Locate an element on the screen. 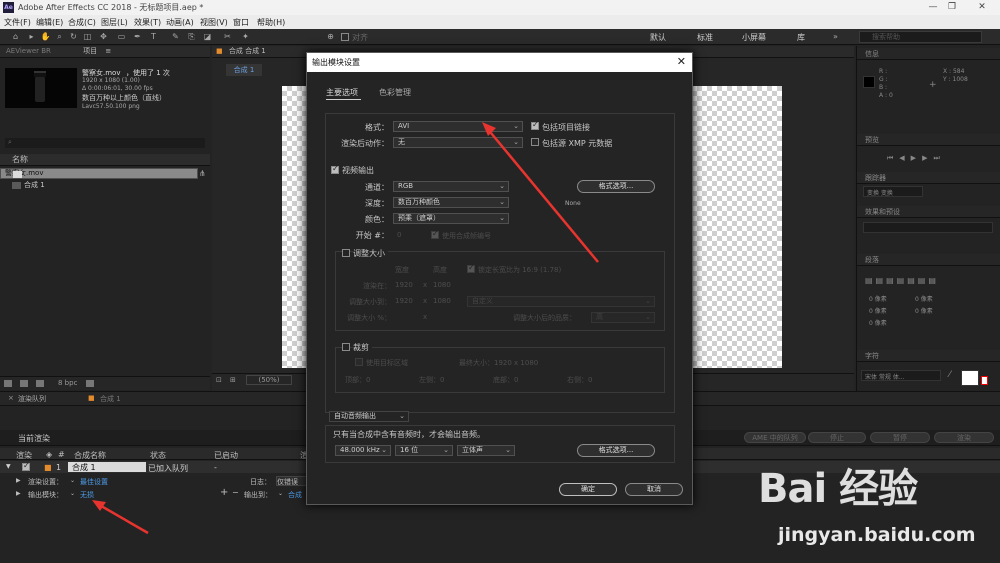 The width and height of the screenshot is (1000, 563). guides-icon: ⊞ is located at coordinates (233, 380).